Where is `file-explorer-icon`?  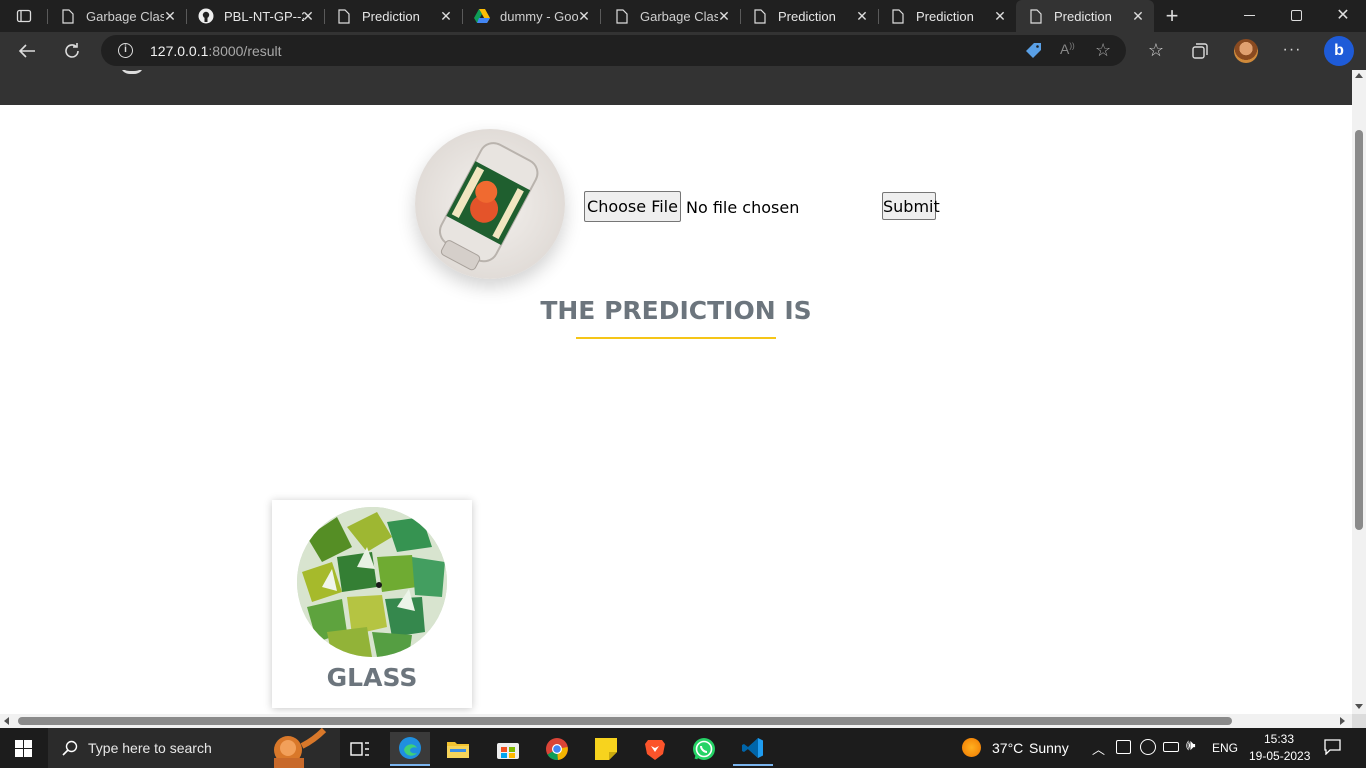
file-explorer-icon is located at coordinates (458, 749).